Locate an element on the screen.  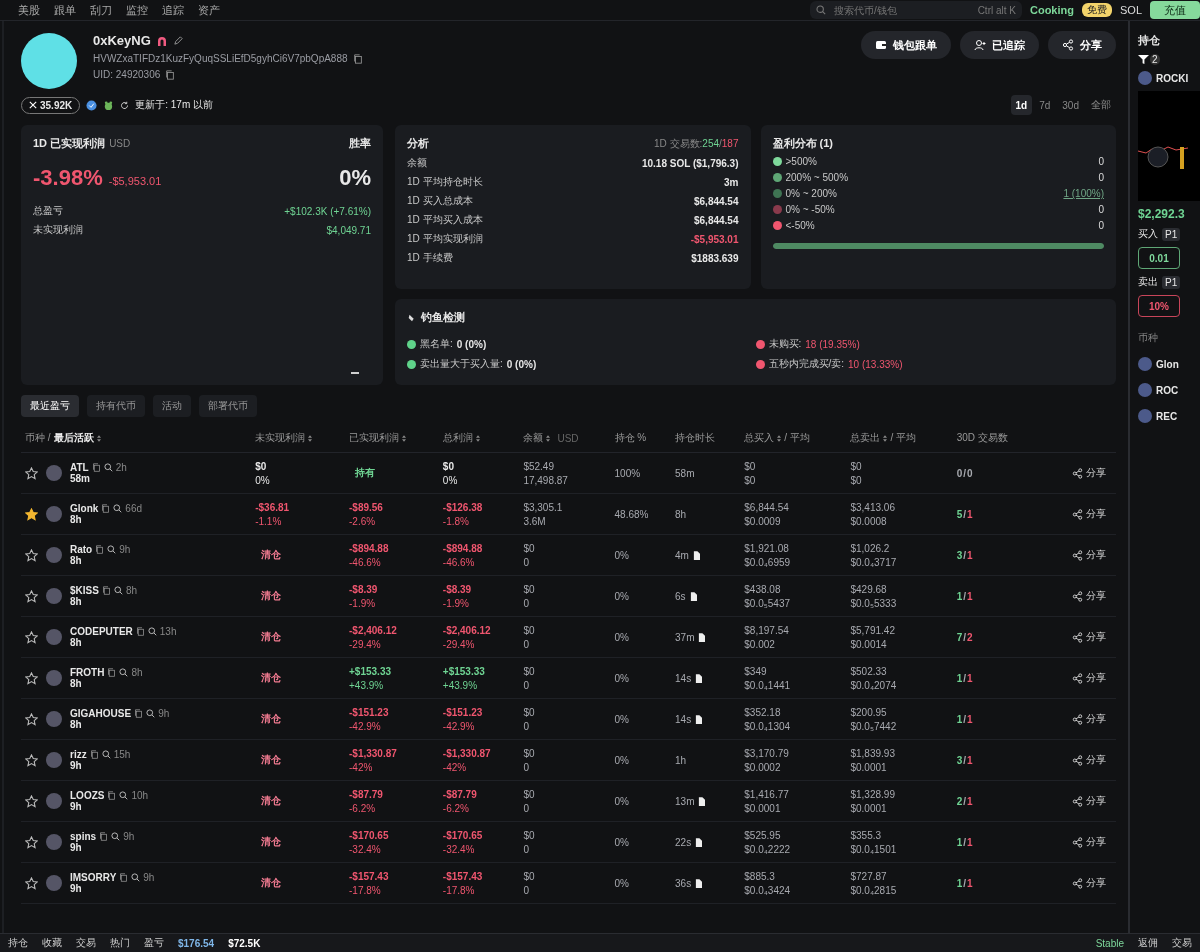
currency-toggle: USD is located at coordinates (120, 143).